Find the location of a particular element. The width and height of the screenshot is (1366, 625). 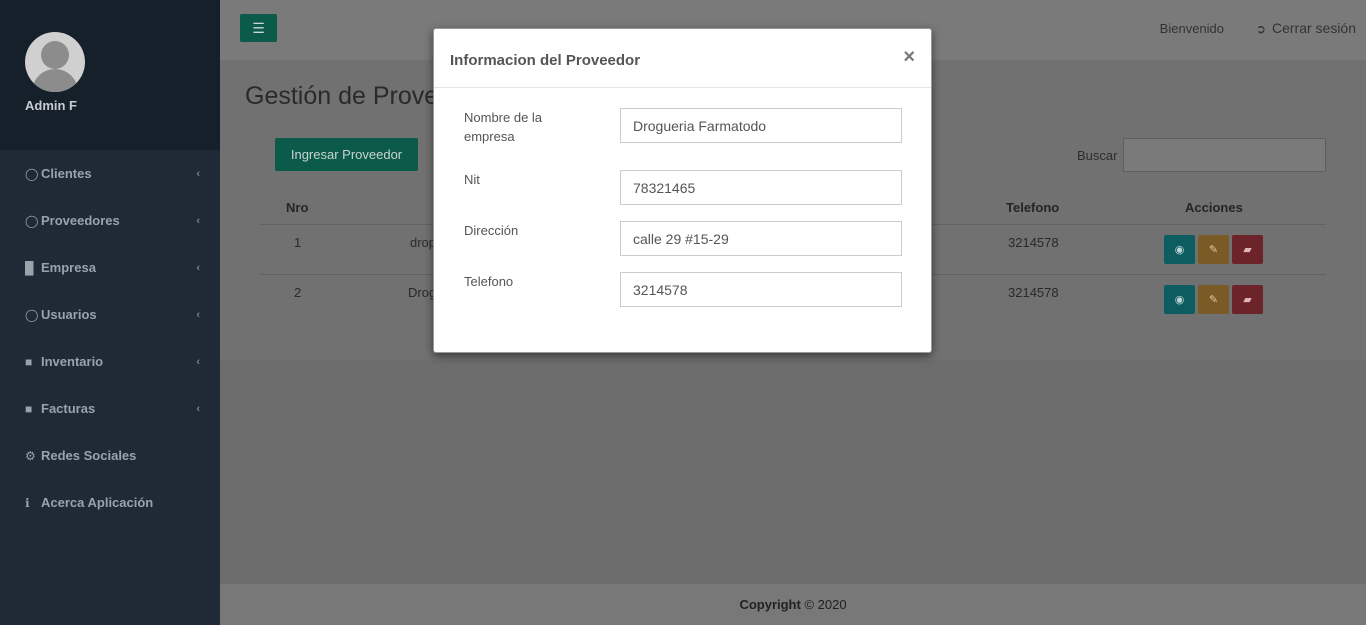

cell-nombre: Drog is located at coordinates (422, 292).